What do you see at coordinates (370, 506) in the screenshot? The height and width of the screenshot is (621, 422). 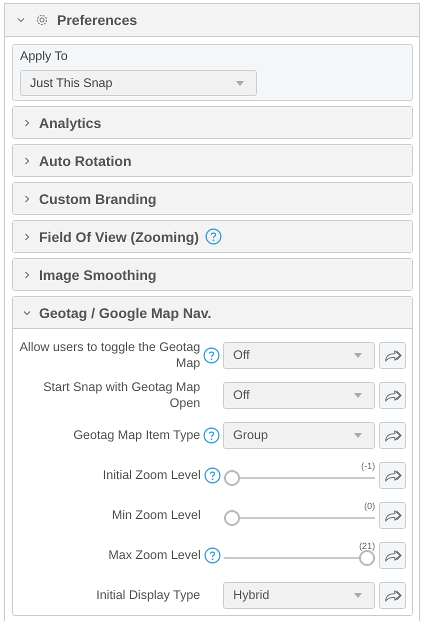 I see `slider-reading: (0)` at bounding box center [370, 506].